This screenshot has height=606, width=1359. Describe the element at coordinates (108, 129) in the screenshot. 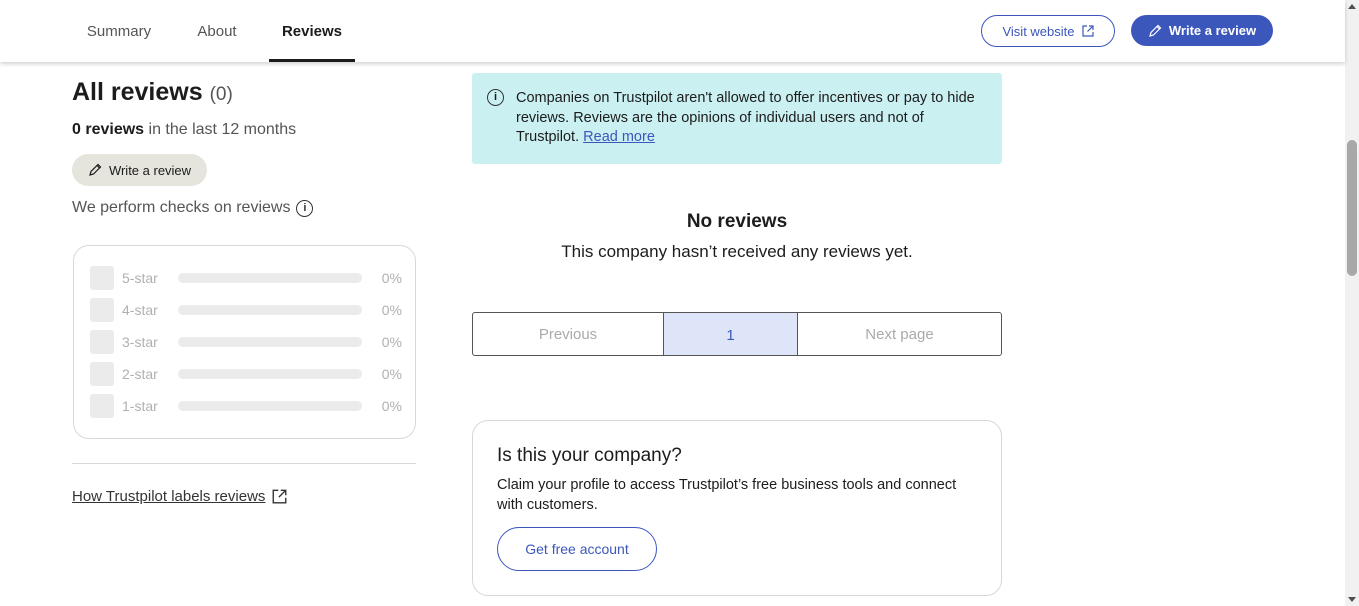

I see `reviews-count: 0 reviews` at that location.